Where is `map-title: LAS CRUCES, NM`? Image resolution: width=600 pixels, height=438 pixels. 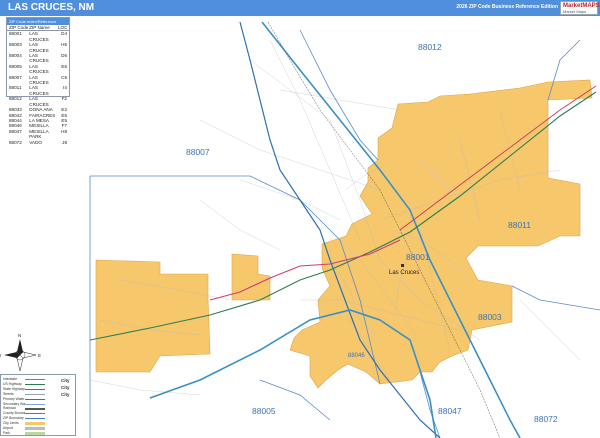
map-title: LAS CRUCES, NM is located at coordinates (51, 7).